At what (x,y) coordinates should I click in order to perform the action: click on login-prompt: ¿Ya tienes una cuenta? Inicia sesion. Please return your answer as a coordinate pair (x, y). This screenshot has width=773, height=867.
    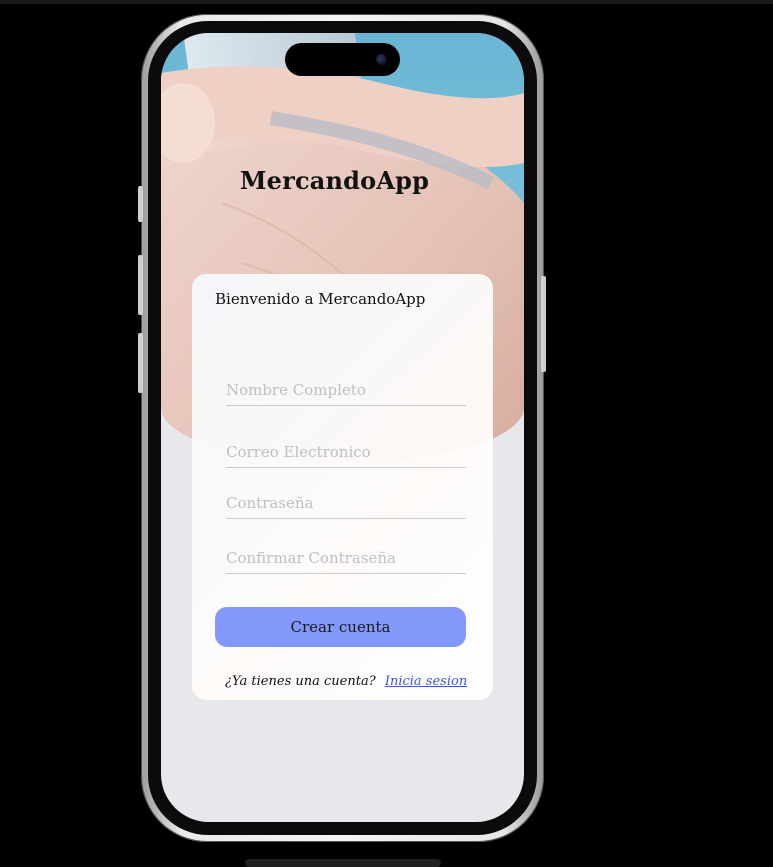
    Looking at the image, I should click on (346, 681).